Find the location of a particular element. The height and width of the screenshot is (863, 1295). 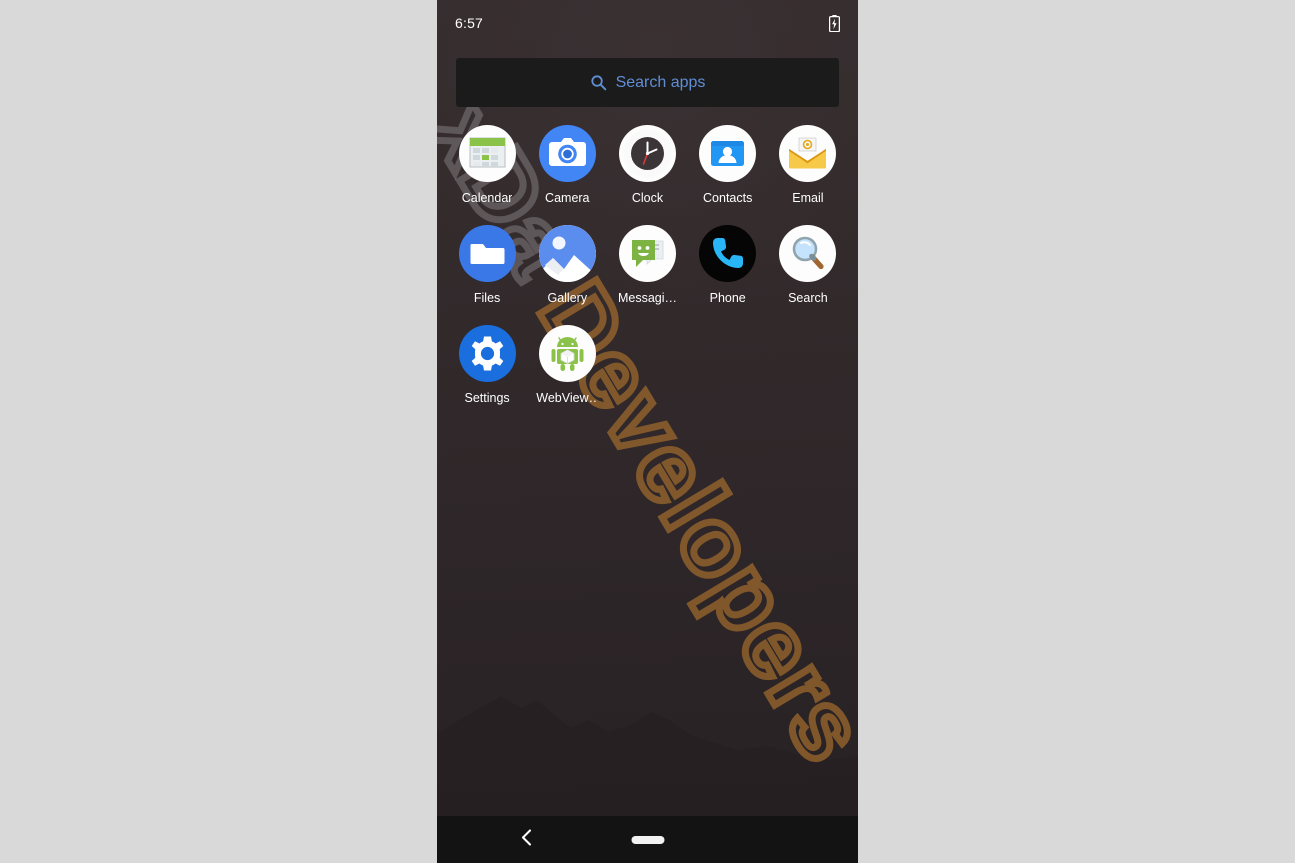

search-apps-bar: Search apps is located at coordinates (647, 82).